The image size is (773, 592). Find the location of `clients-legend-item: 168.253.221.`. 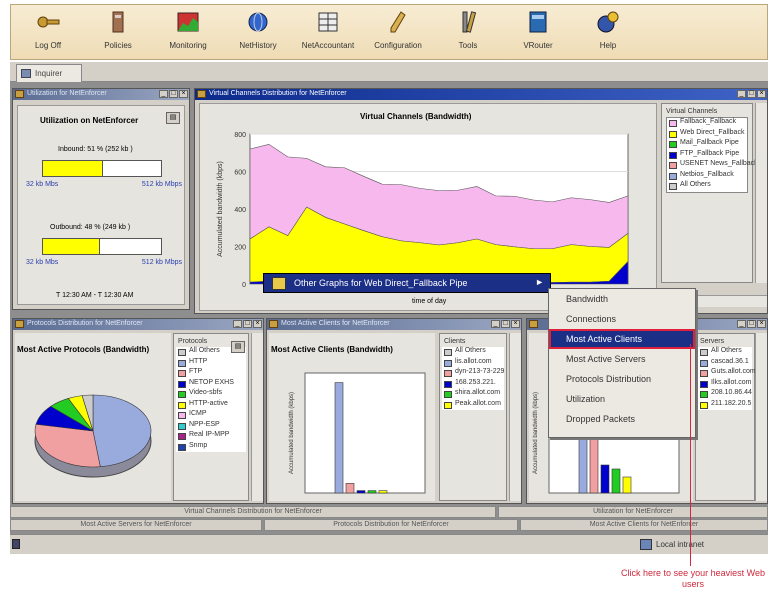

clients-legend-item: 168.253.221. is located at coordinates (473, 384).